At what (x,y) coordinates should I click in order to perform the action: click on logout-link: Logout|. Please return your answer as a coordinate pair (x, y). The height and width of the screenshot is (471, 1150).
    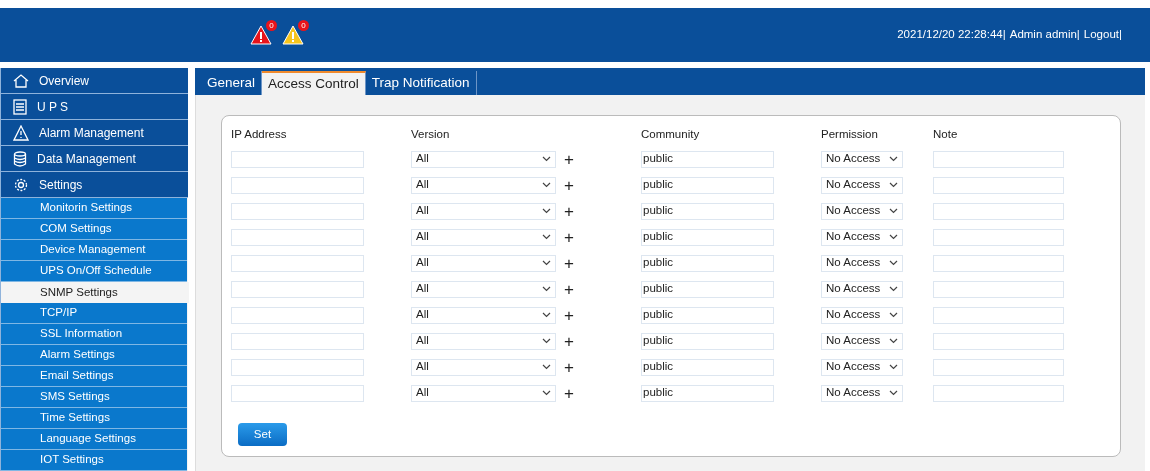
    Looking at the image, I should click on (1102, 35).